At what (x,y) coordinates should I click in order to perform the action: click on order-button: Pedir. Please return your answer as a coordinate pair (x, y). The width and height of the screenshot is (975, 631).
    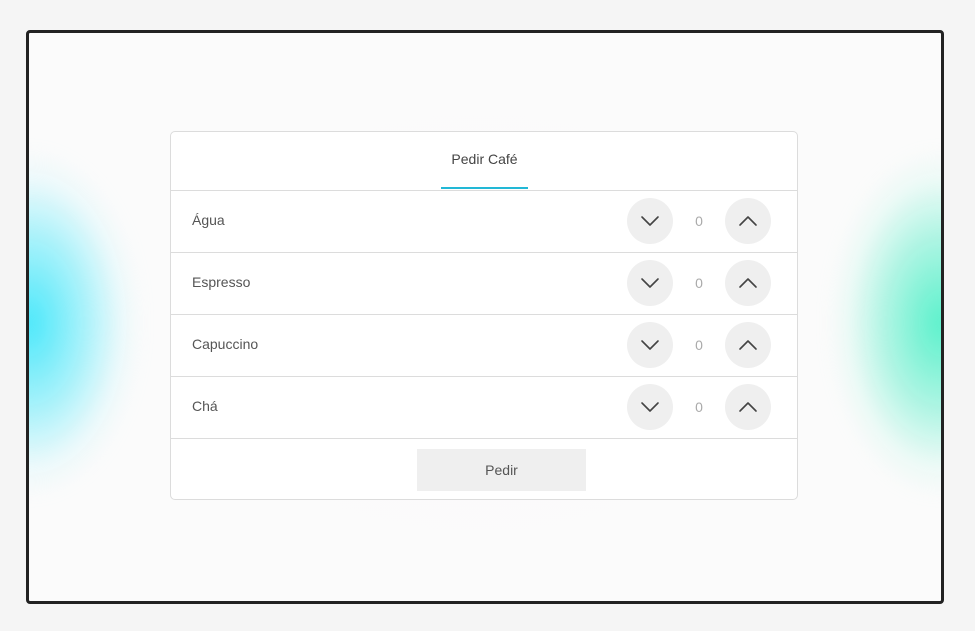
    Looking at the image, I should click on (501, 470).